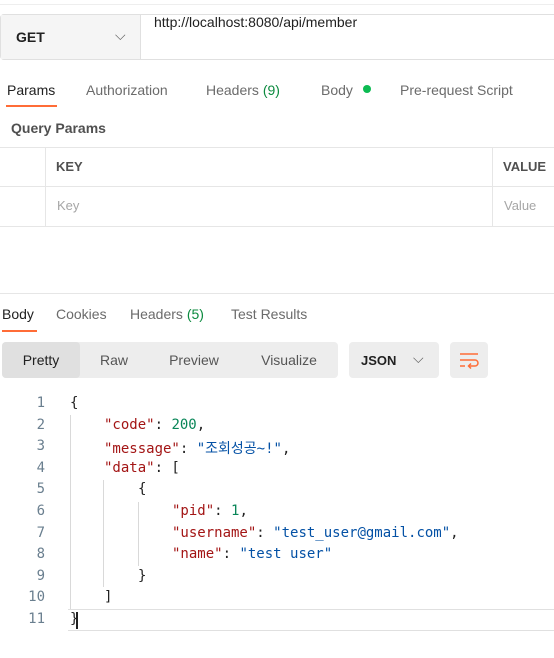 This screenshot has width=554, height=658. What do you see at coordinates (277, 186) in the screenshot?
I see `params-table-mid` at bounding box center [277, 186].